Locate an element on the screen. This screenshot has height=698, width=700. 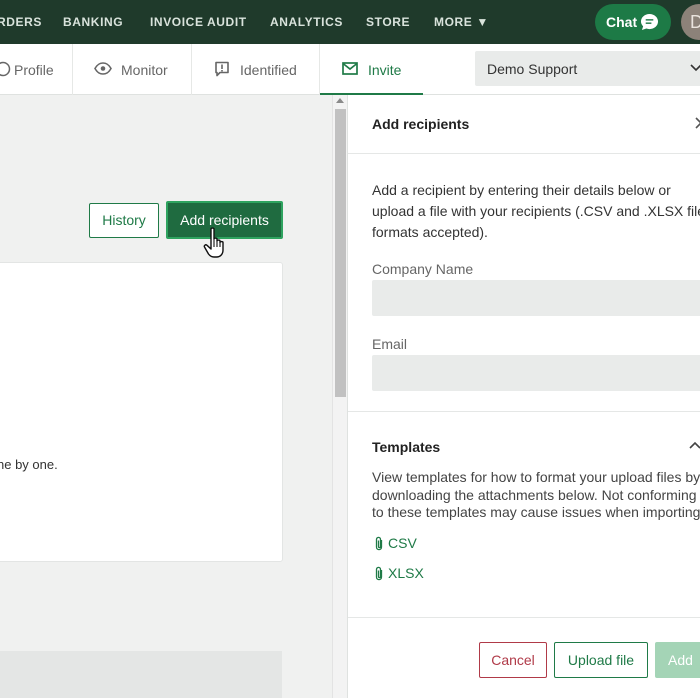
company-name-label: Company Name is located at coordinates (423, 269).